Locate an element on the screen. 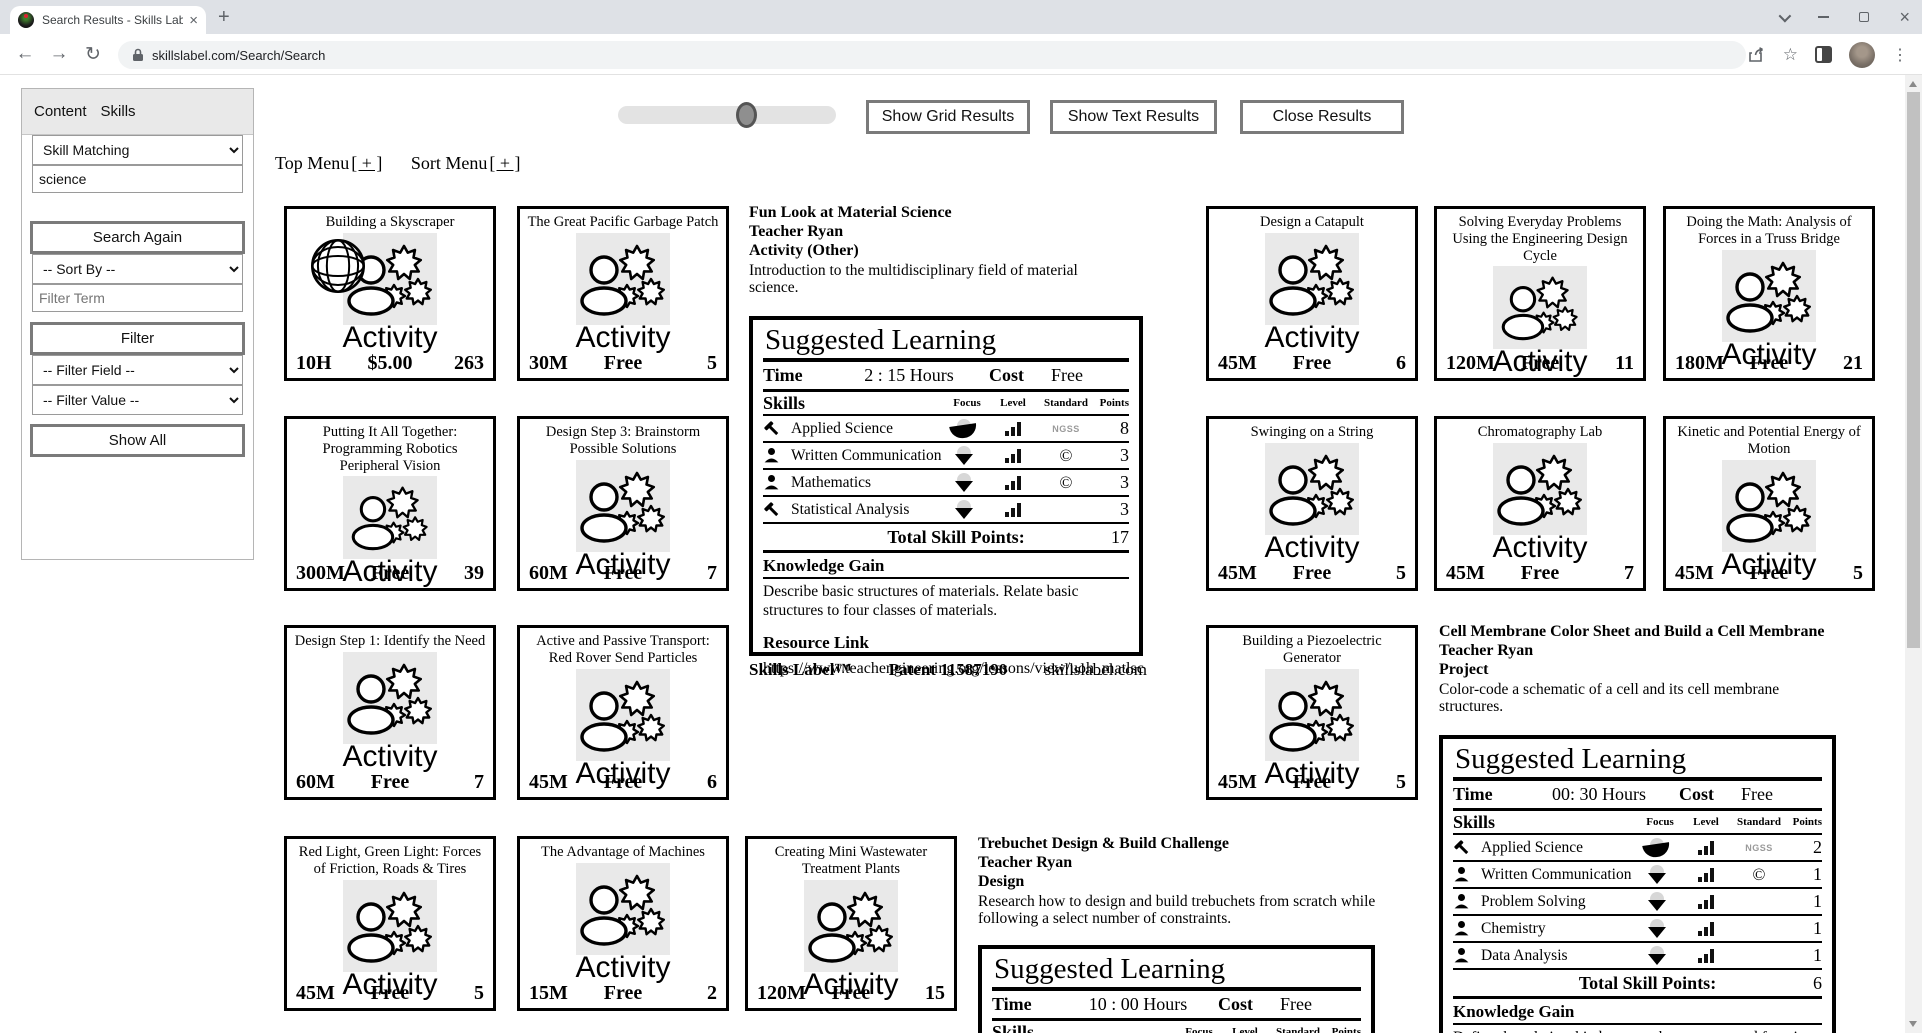  profile-avatar is located at coordinates (1862, 54).